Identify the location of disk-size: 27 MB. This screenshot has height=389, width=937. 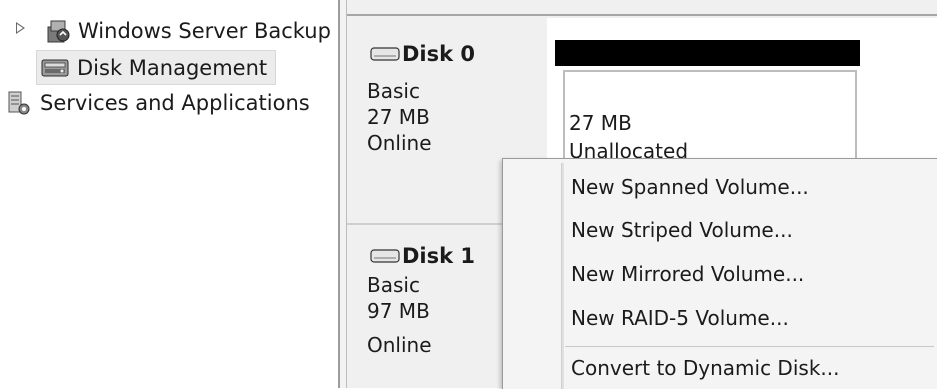
(398, 117).